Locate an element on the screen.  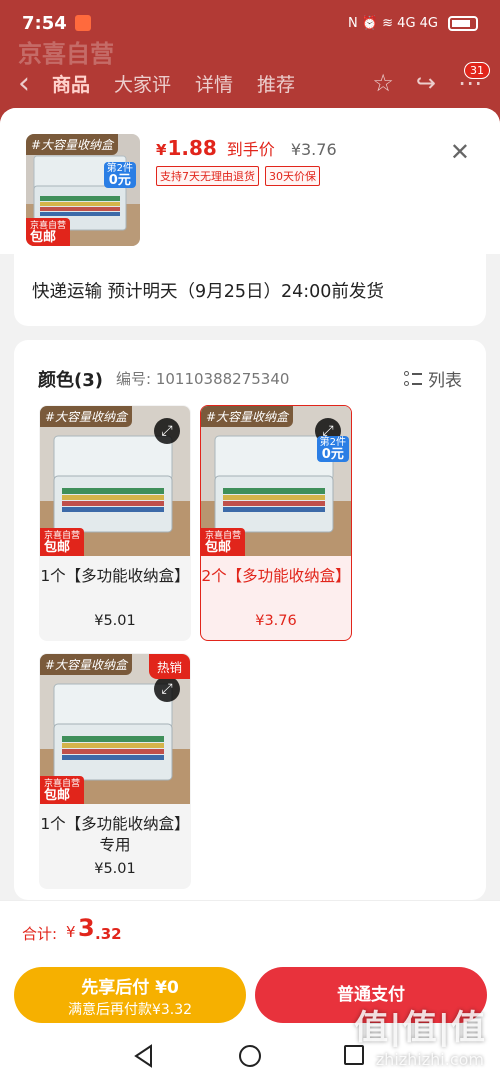
option-image: #大容量收纳盒 ⤢ 第2件 0元 京喜自营 包邮 is located at coordinates (276, 481).